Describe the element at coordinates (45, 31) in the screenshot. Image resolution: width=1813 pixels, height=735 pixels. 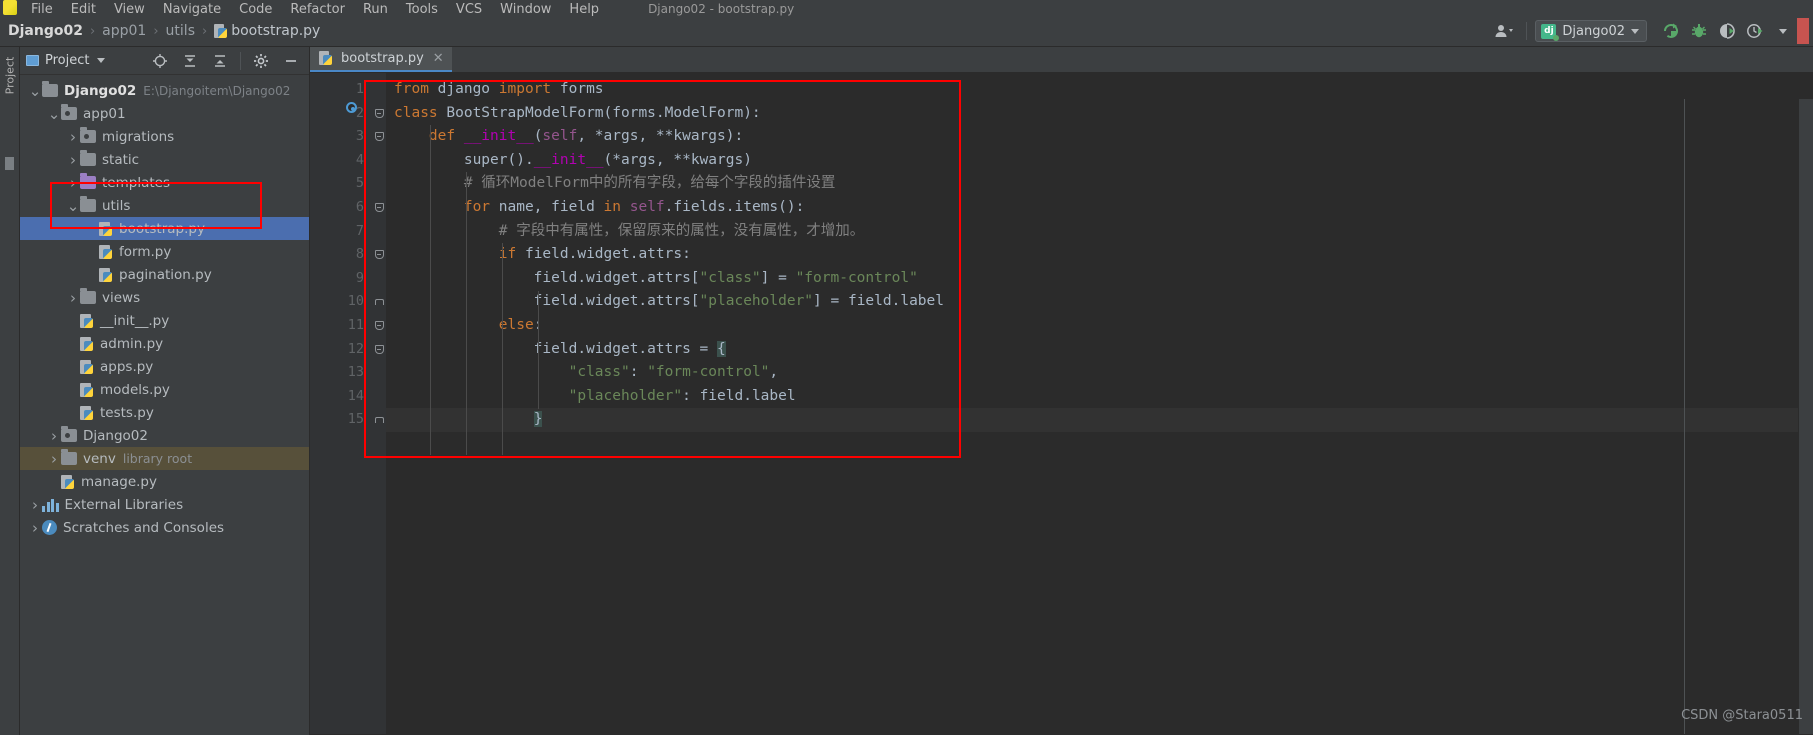
I see `breadcrumb-item-project: Django02` at that location.